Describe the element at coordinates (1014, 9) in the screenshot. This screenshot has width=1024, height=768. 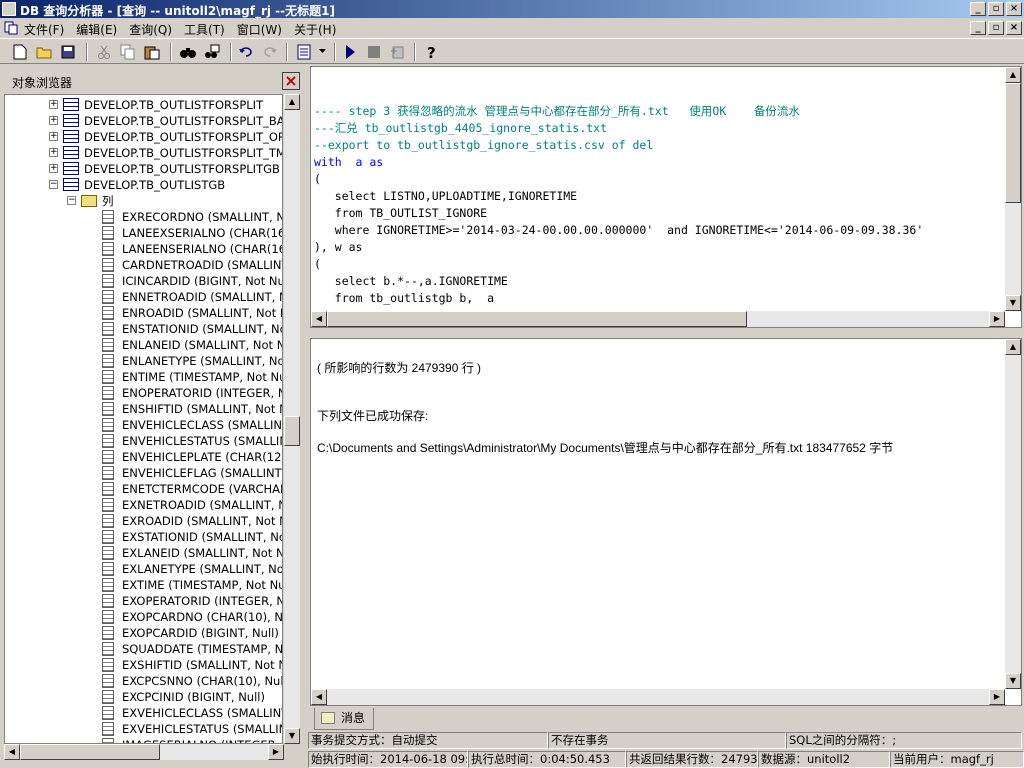
I see `close-button: ×` at that location.